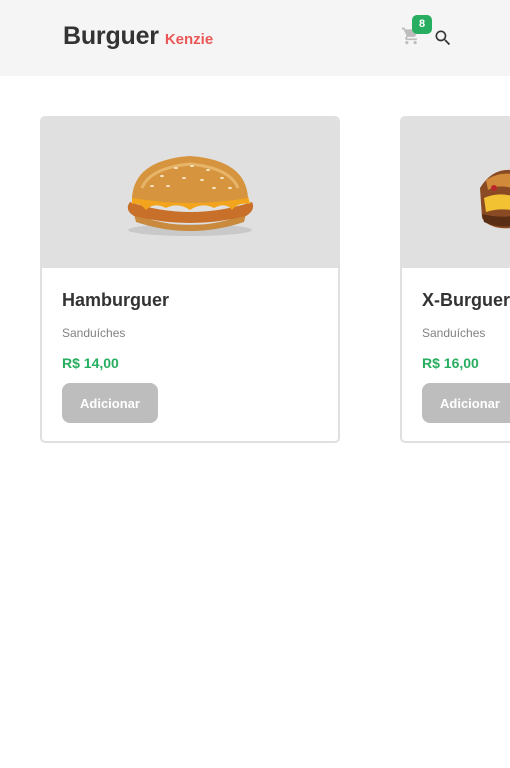 This screenshot has width=510, height=768. What do you see at coordinates (111, 36) in the screenshot?
I see `brand-main-text: Burguer` at bounding box center [111, 36].